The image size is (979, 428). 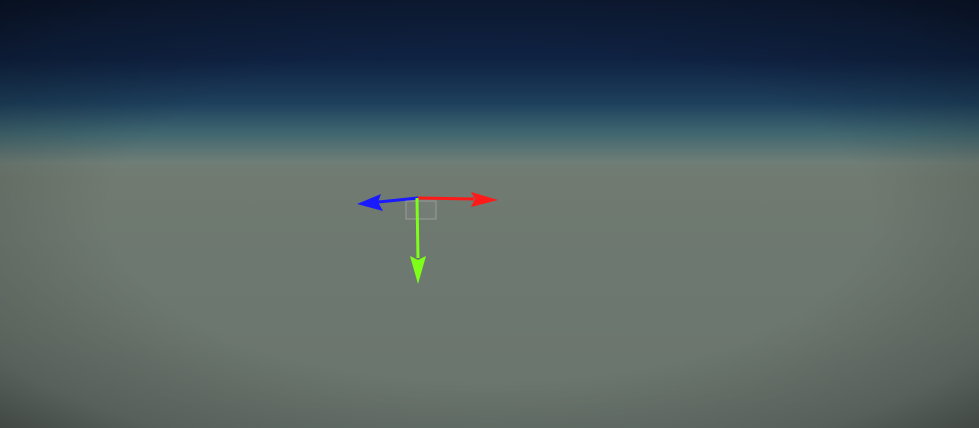 I want to click on x-axis-arrow-icon, so click(x=484, y=199).